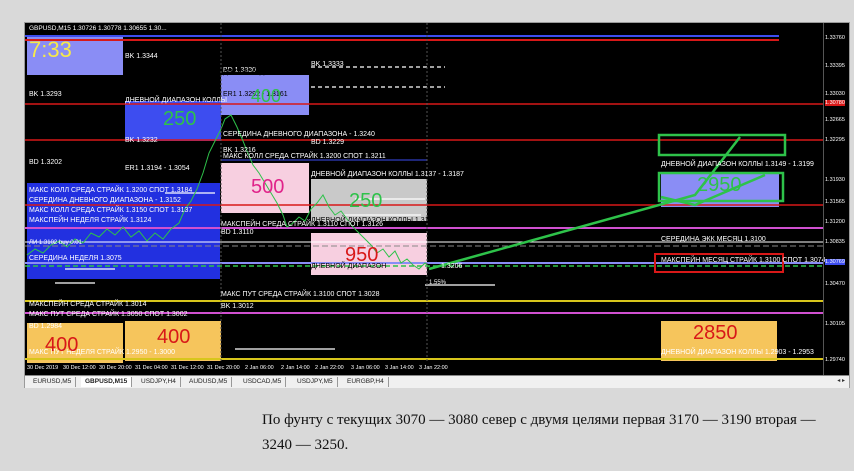 This screenshot has width=854, height=471. Describe the element at coordinates (835, 38) in the screenshot. I see `price-tick: 1.33760` at that location.